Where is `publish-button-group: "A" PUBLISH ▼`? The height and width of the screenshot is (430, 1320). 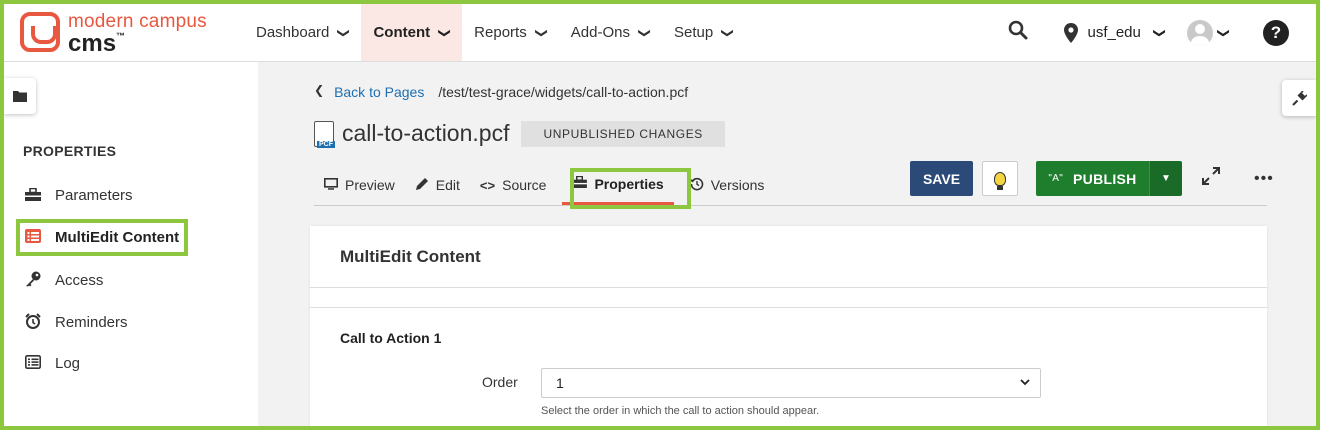
publish-button-group: "A" PUBLISH ▼ is located at coordinates (1109, 178).